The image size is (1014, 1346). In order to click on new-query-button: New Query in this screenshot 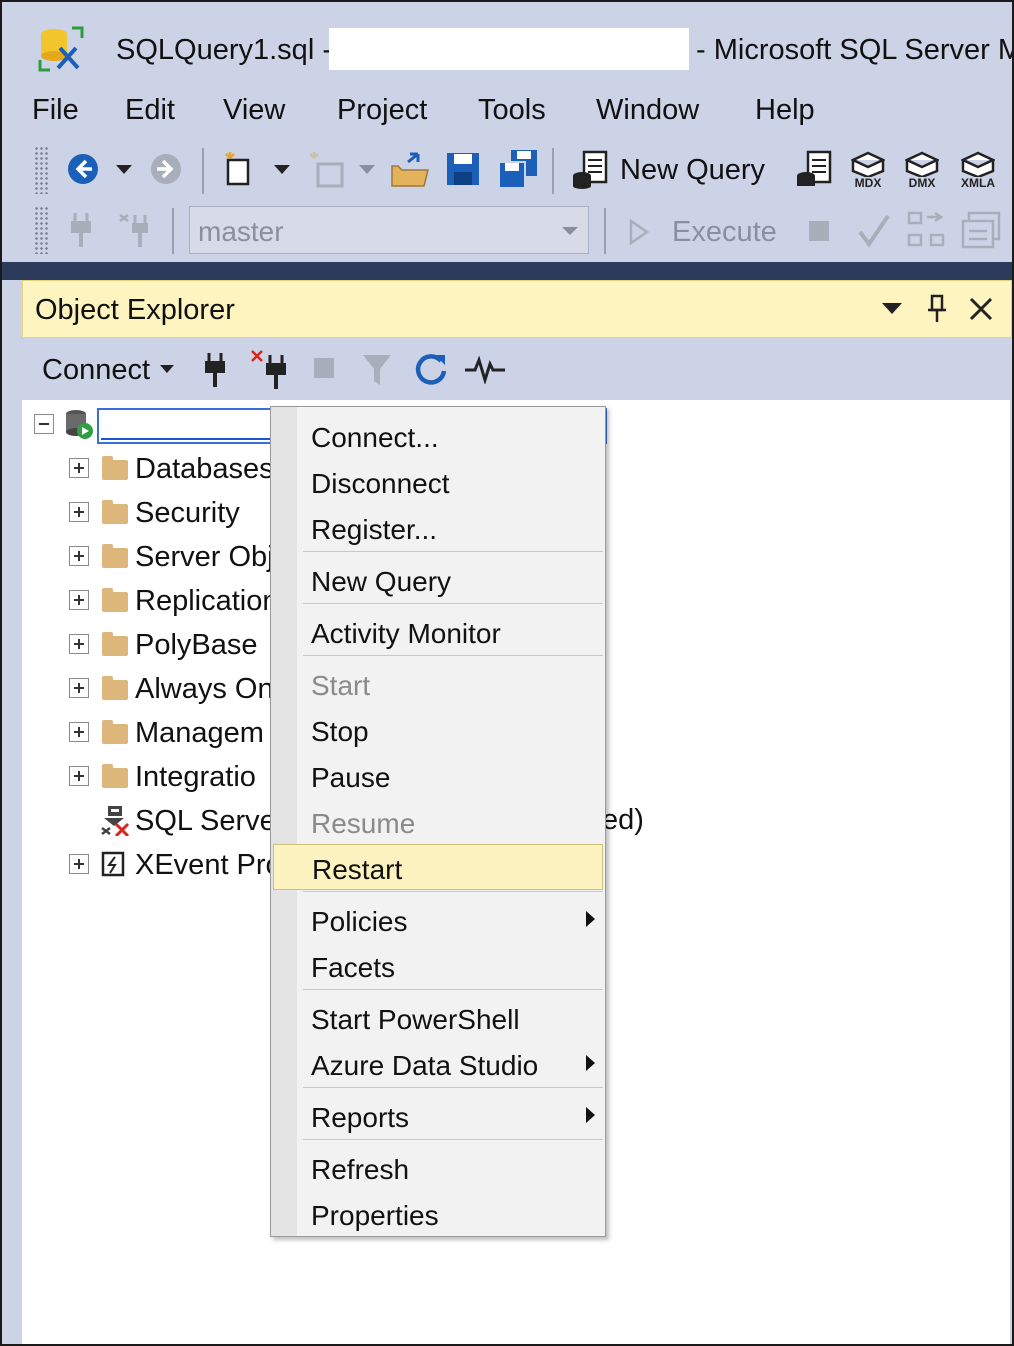, I will do `click(692, 170)`.